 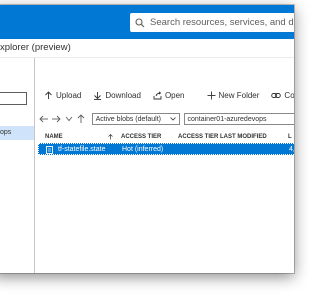 What do you see at coordinates (222, 22) in the screenshot?
I see `search-input` at bounding box center [222, 22].